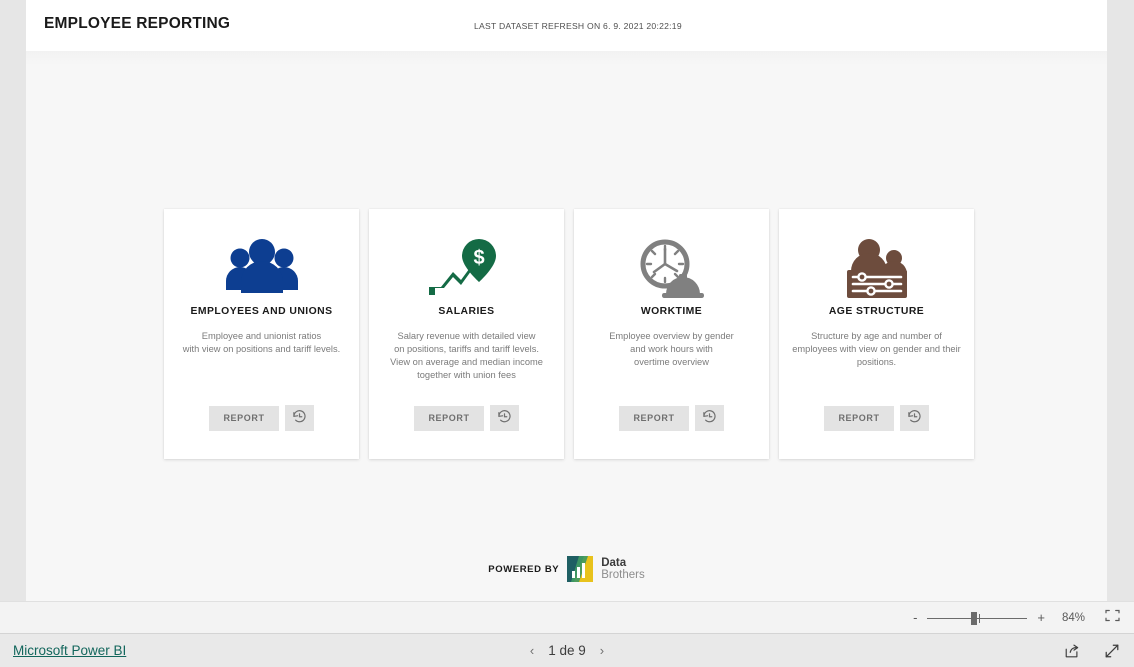 Image resolution: width=1134 pixels, height=667 pixels. I want to click on bar-chart-logo-icon, so click(580, 569).